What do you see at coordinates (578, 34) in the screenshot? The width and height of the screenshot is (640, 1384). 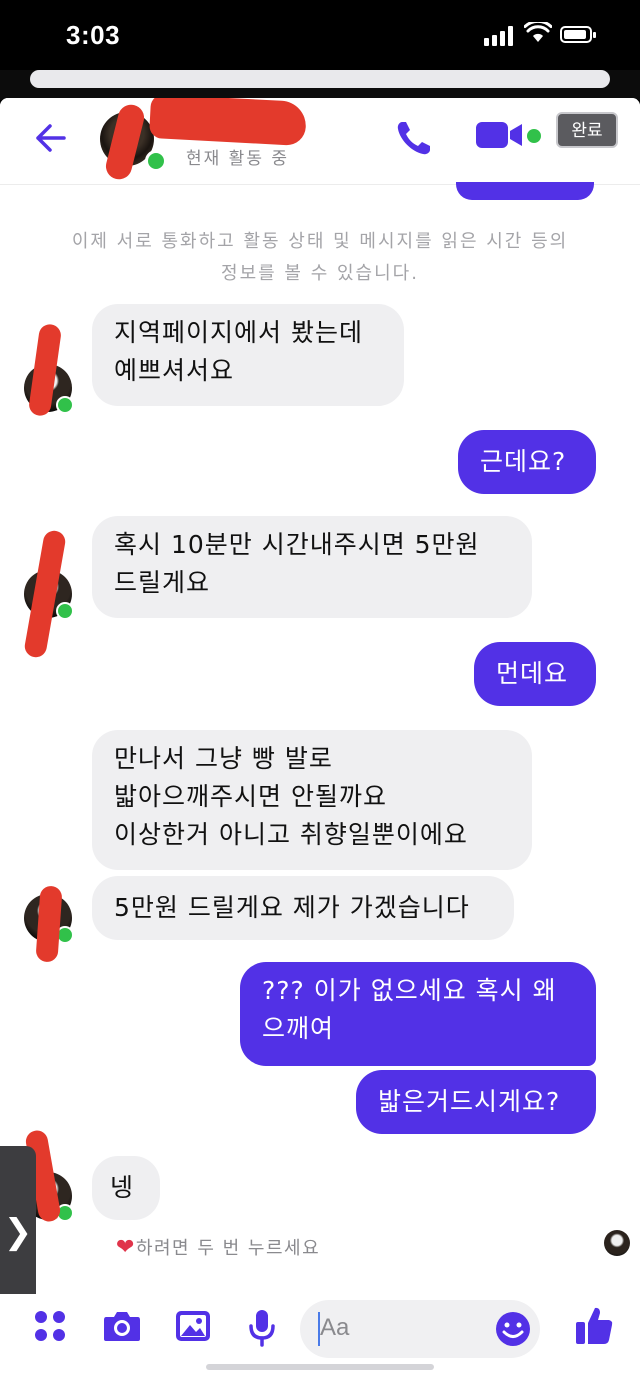 I see `battery-icon` at bounding box center [578, 34].